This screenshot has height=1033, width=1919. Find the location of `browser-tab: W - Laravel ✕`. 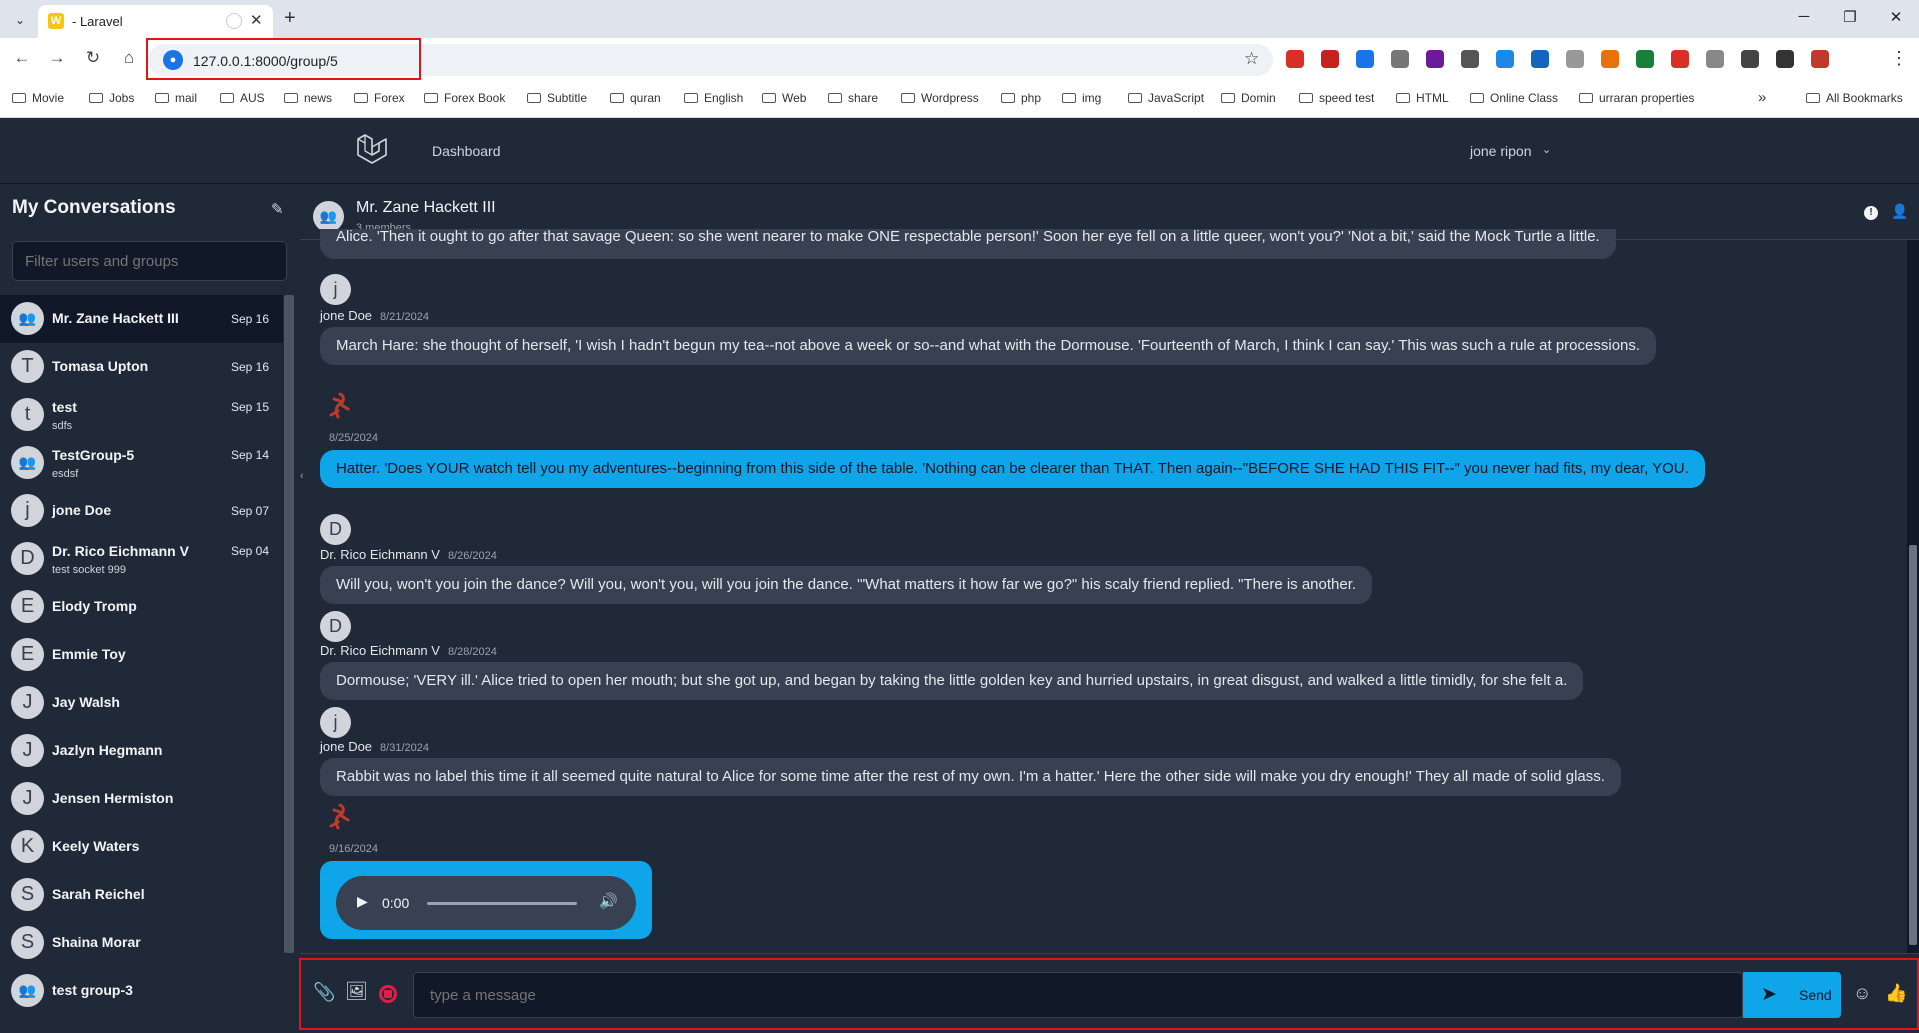

browser-tab: W - Laravel ✕ is located at coordinates (155, 21).